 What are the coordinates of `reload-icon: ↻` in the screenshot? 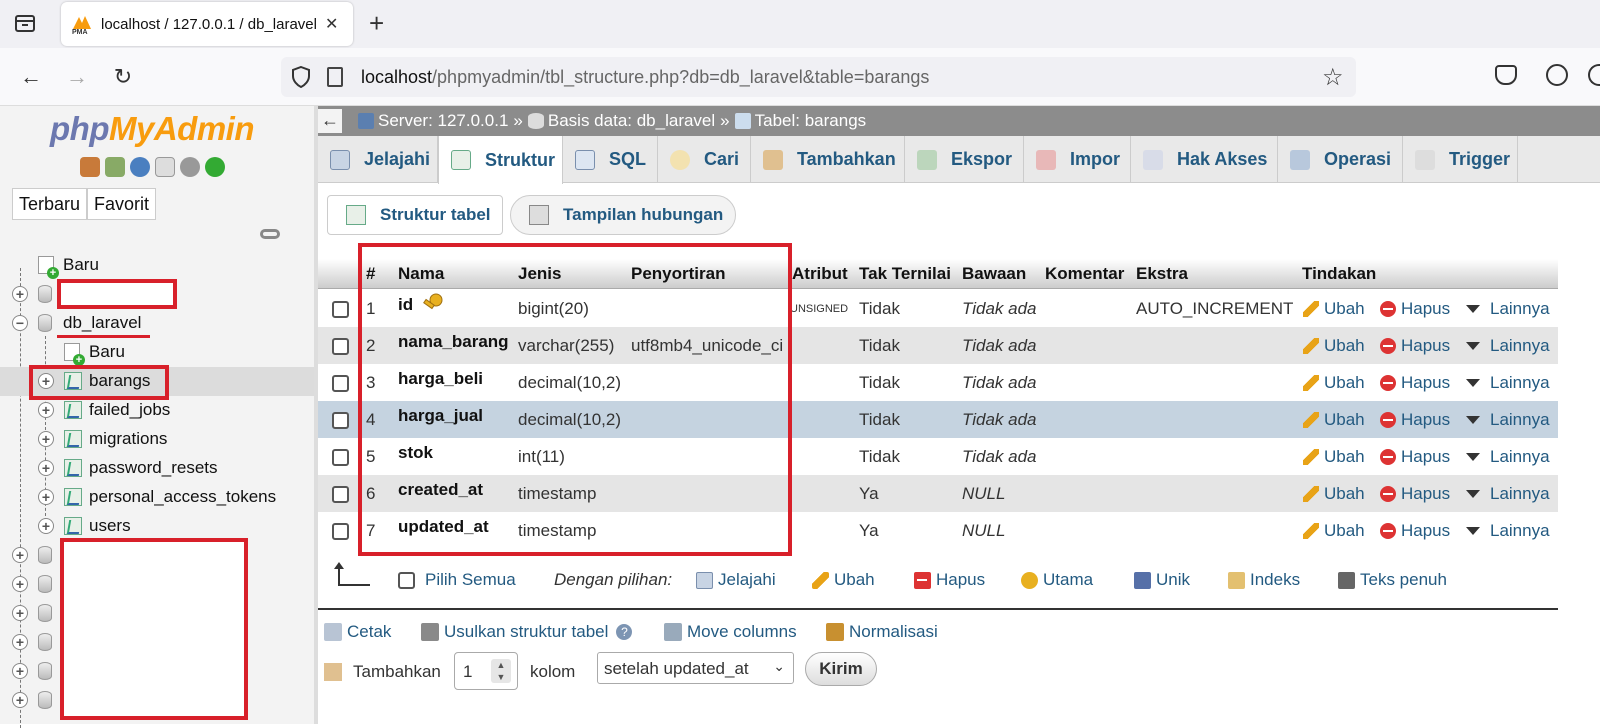 It's located at (123, 77).